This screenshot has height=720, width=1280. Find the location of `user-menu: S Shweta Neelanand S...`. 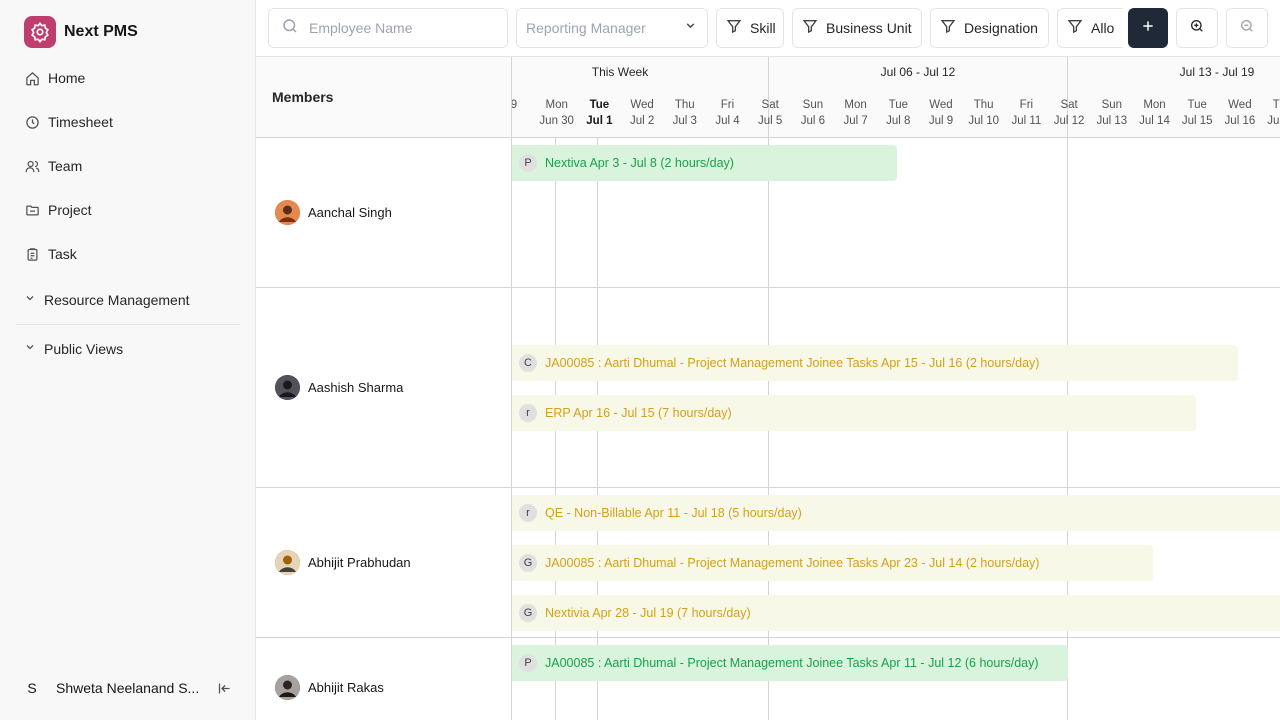

user-menu: S Shweta Neelanand S... is located at coordinates (128, 688).